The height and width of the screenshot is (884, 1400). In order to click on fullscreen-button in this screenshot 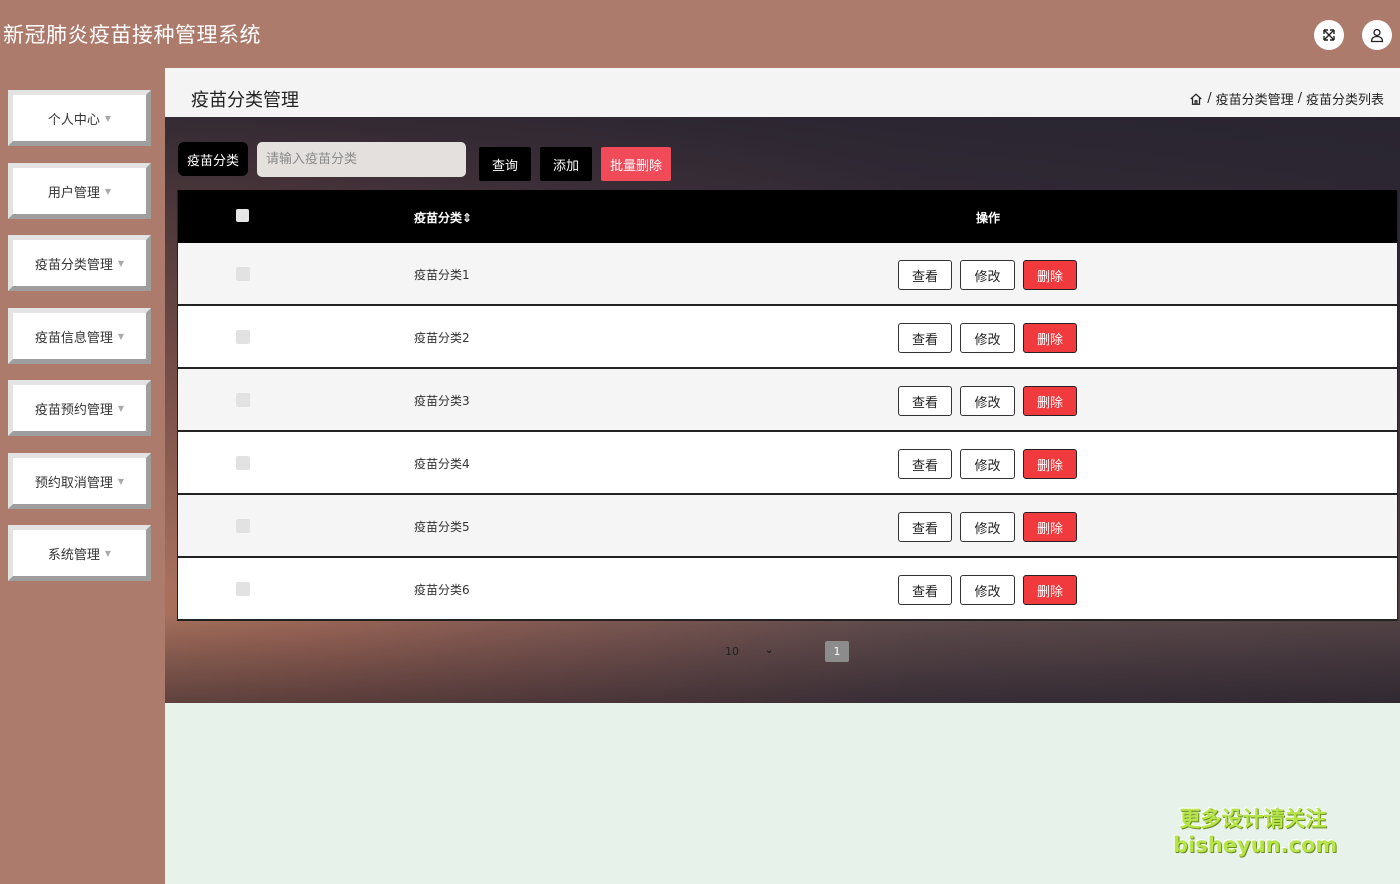, I will do `click(1329, 35)`.